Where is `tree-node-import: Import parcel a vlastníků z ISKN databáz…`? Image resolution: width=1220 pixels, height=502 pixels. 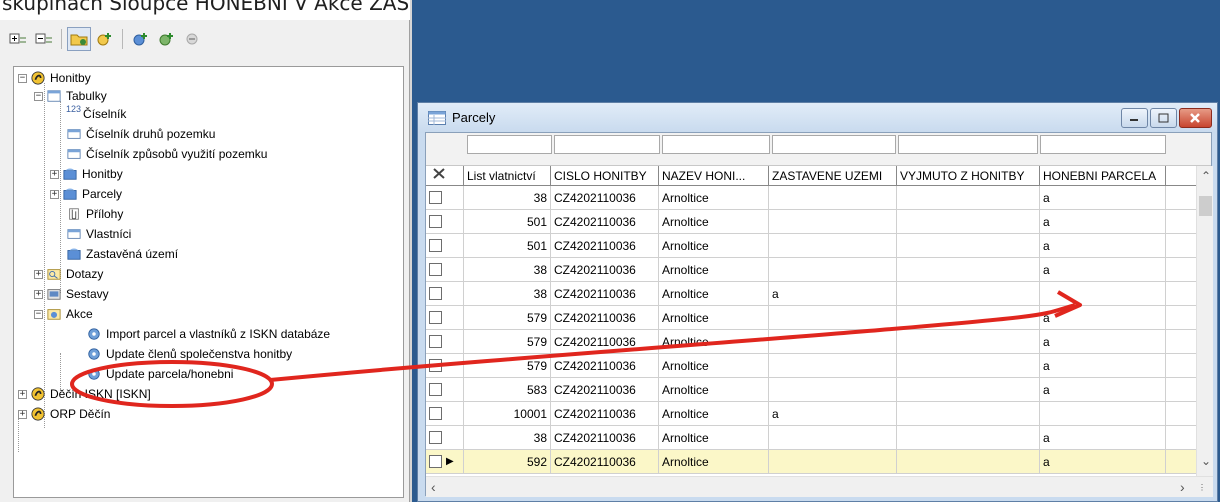
tree-node-import: Import parcel a vlastníků z ISKN databáz… is located at coordinates (208, 334).